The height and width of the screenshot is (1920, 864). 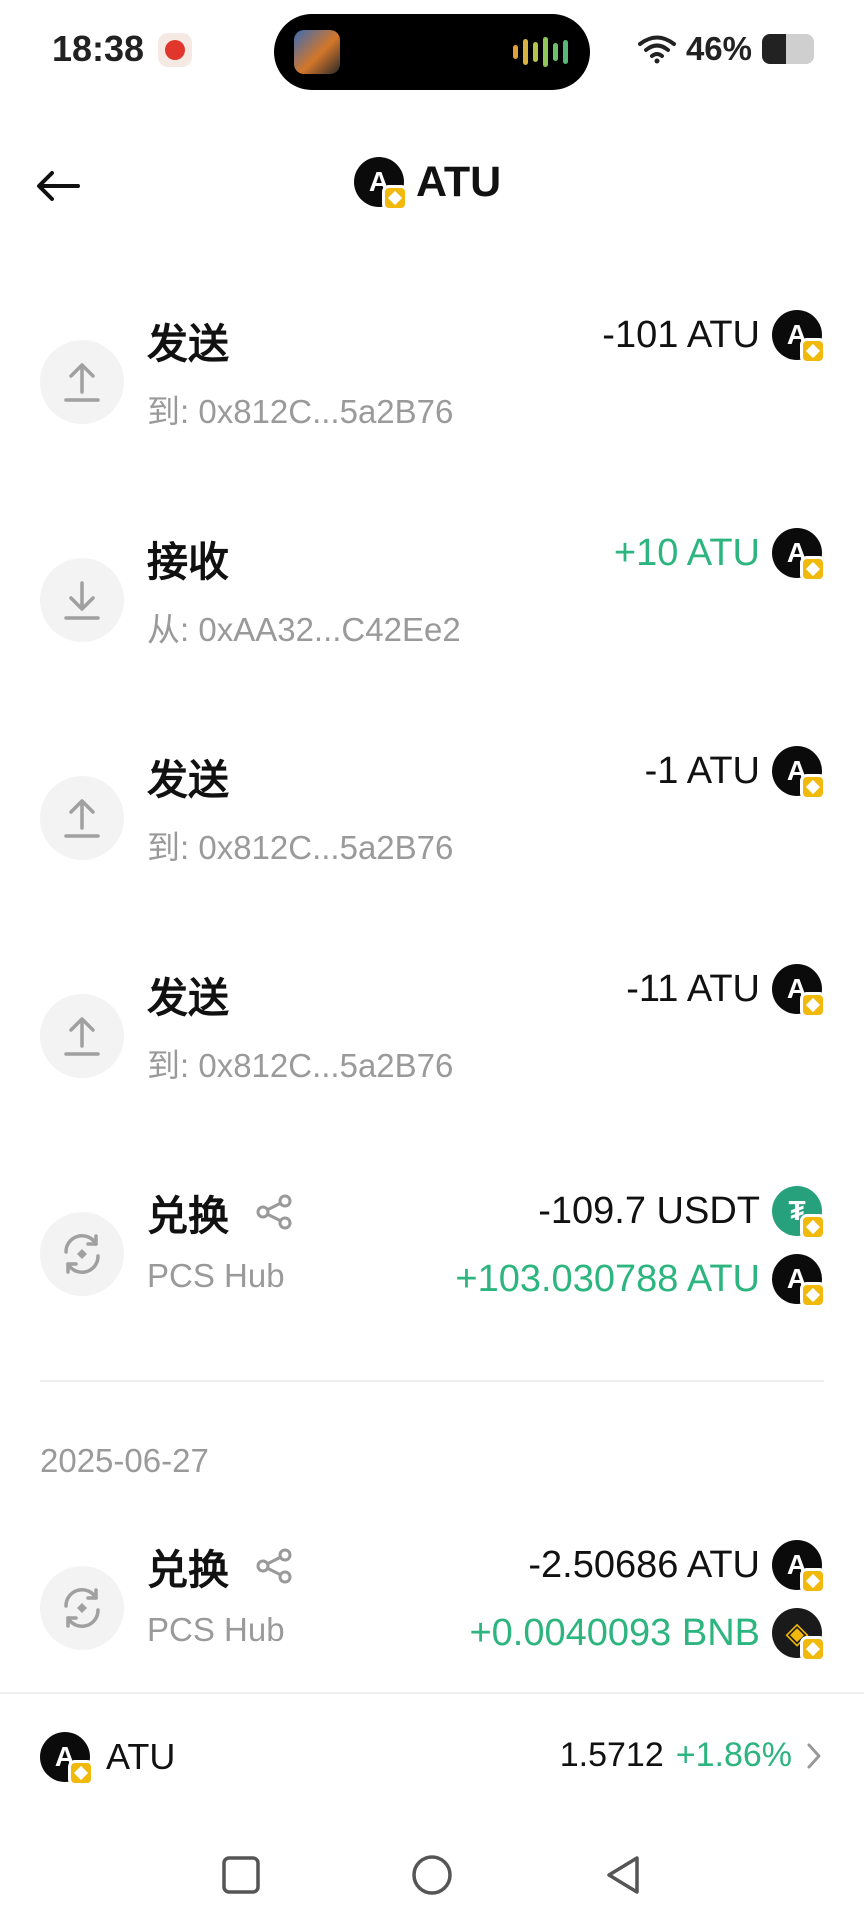 What do you see at coordinates (693, 988) in the screenshot?
I see `transaction-amount: -11 ATU` at bounding box center [693, 988].